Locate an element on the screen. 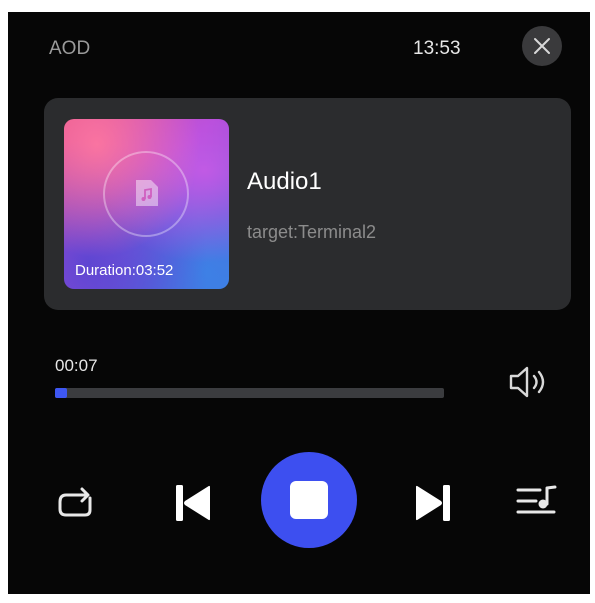  elapsed-time: 00:07 is located at coordinates (76, 365).